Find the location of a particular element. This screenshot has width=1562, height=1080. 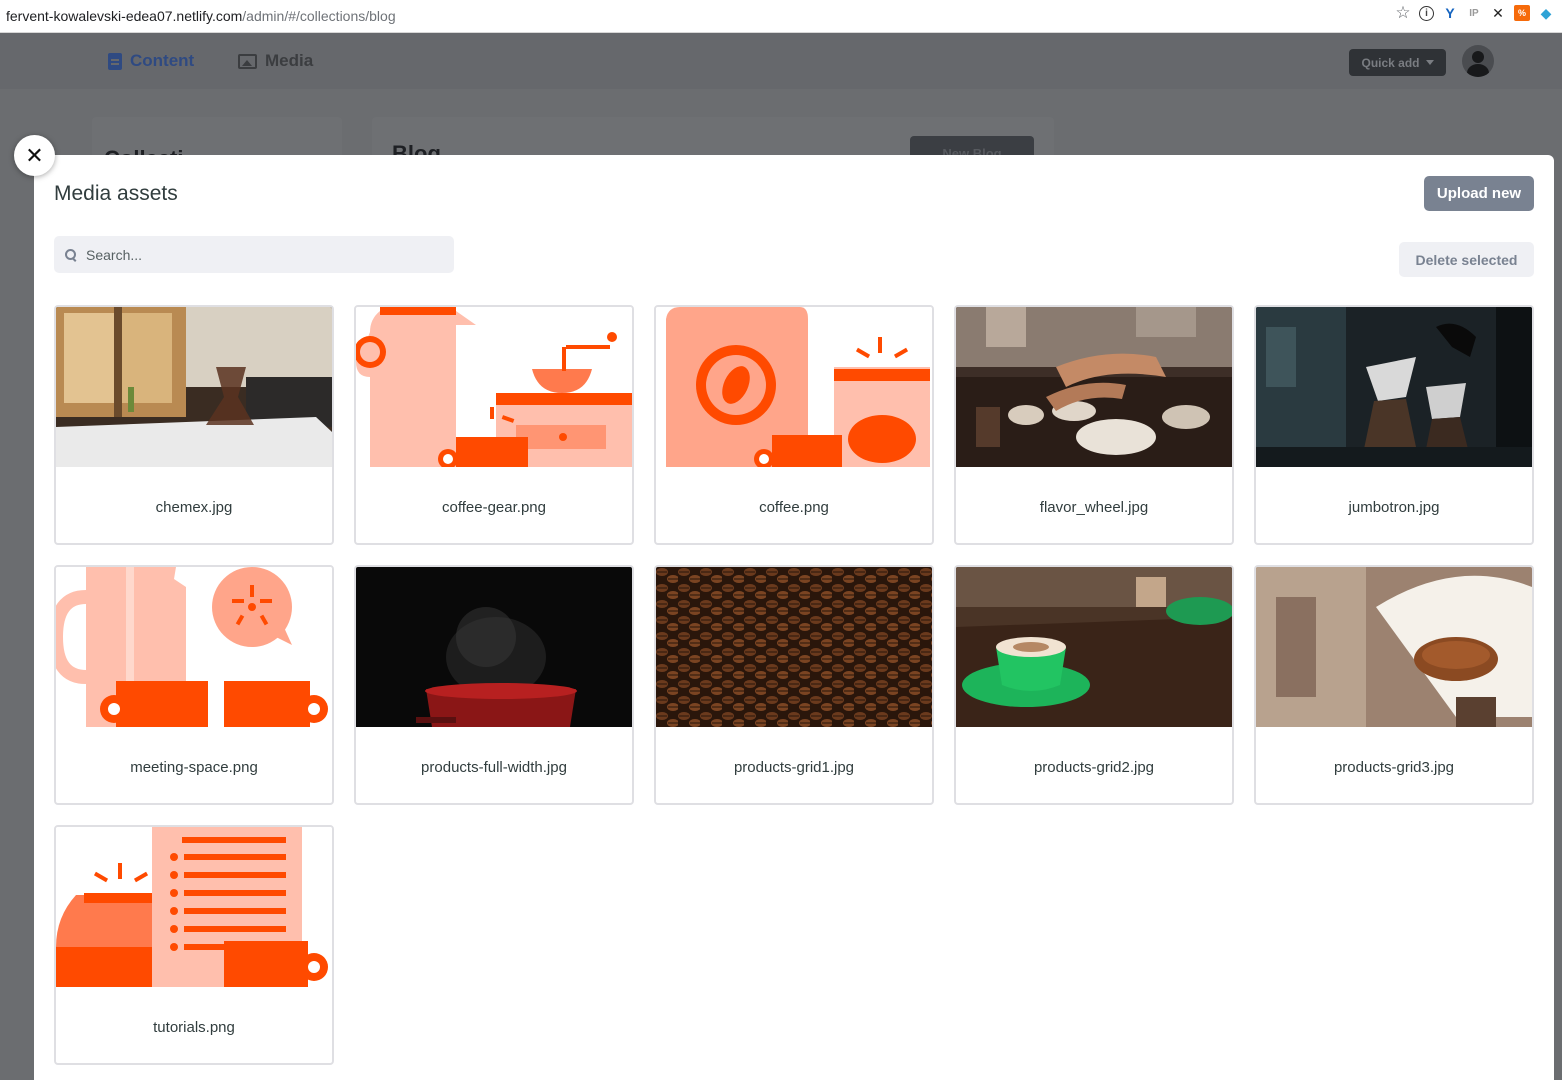

media-card: jumbotron.jpg is located at coordinates (1394, 425).